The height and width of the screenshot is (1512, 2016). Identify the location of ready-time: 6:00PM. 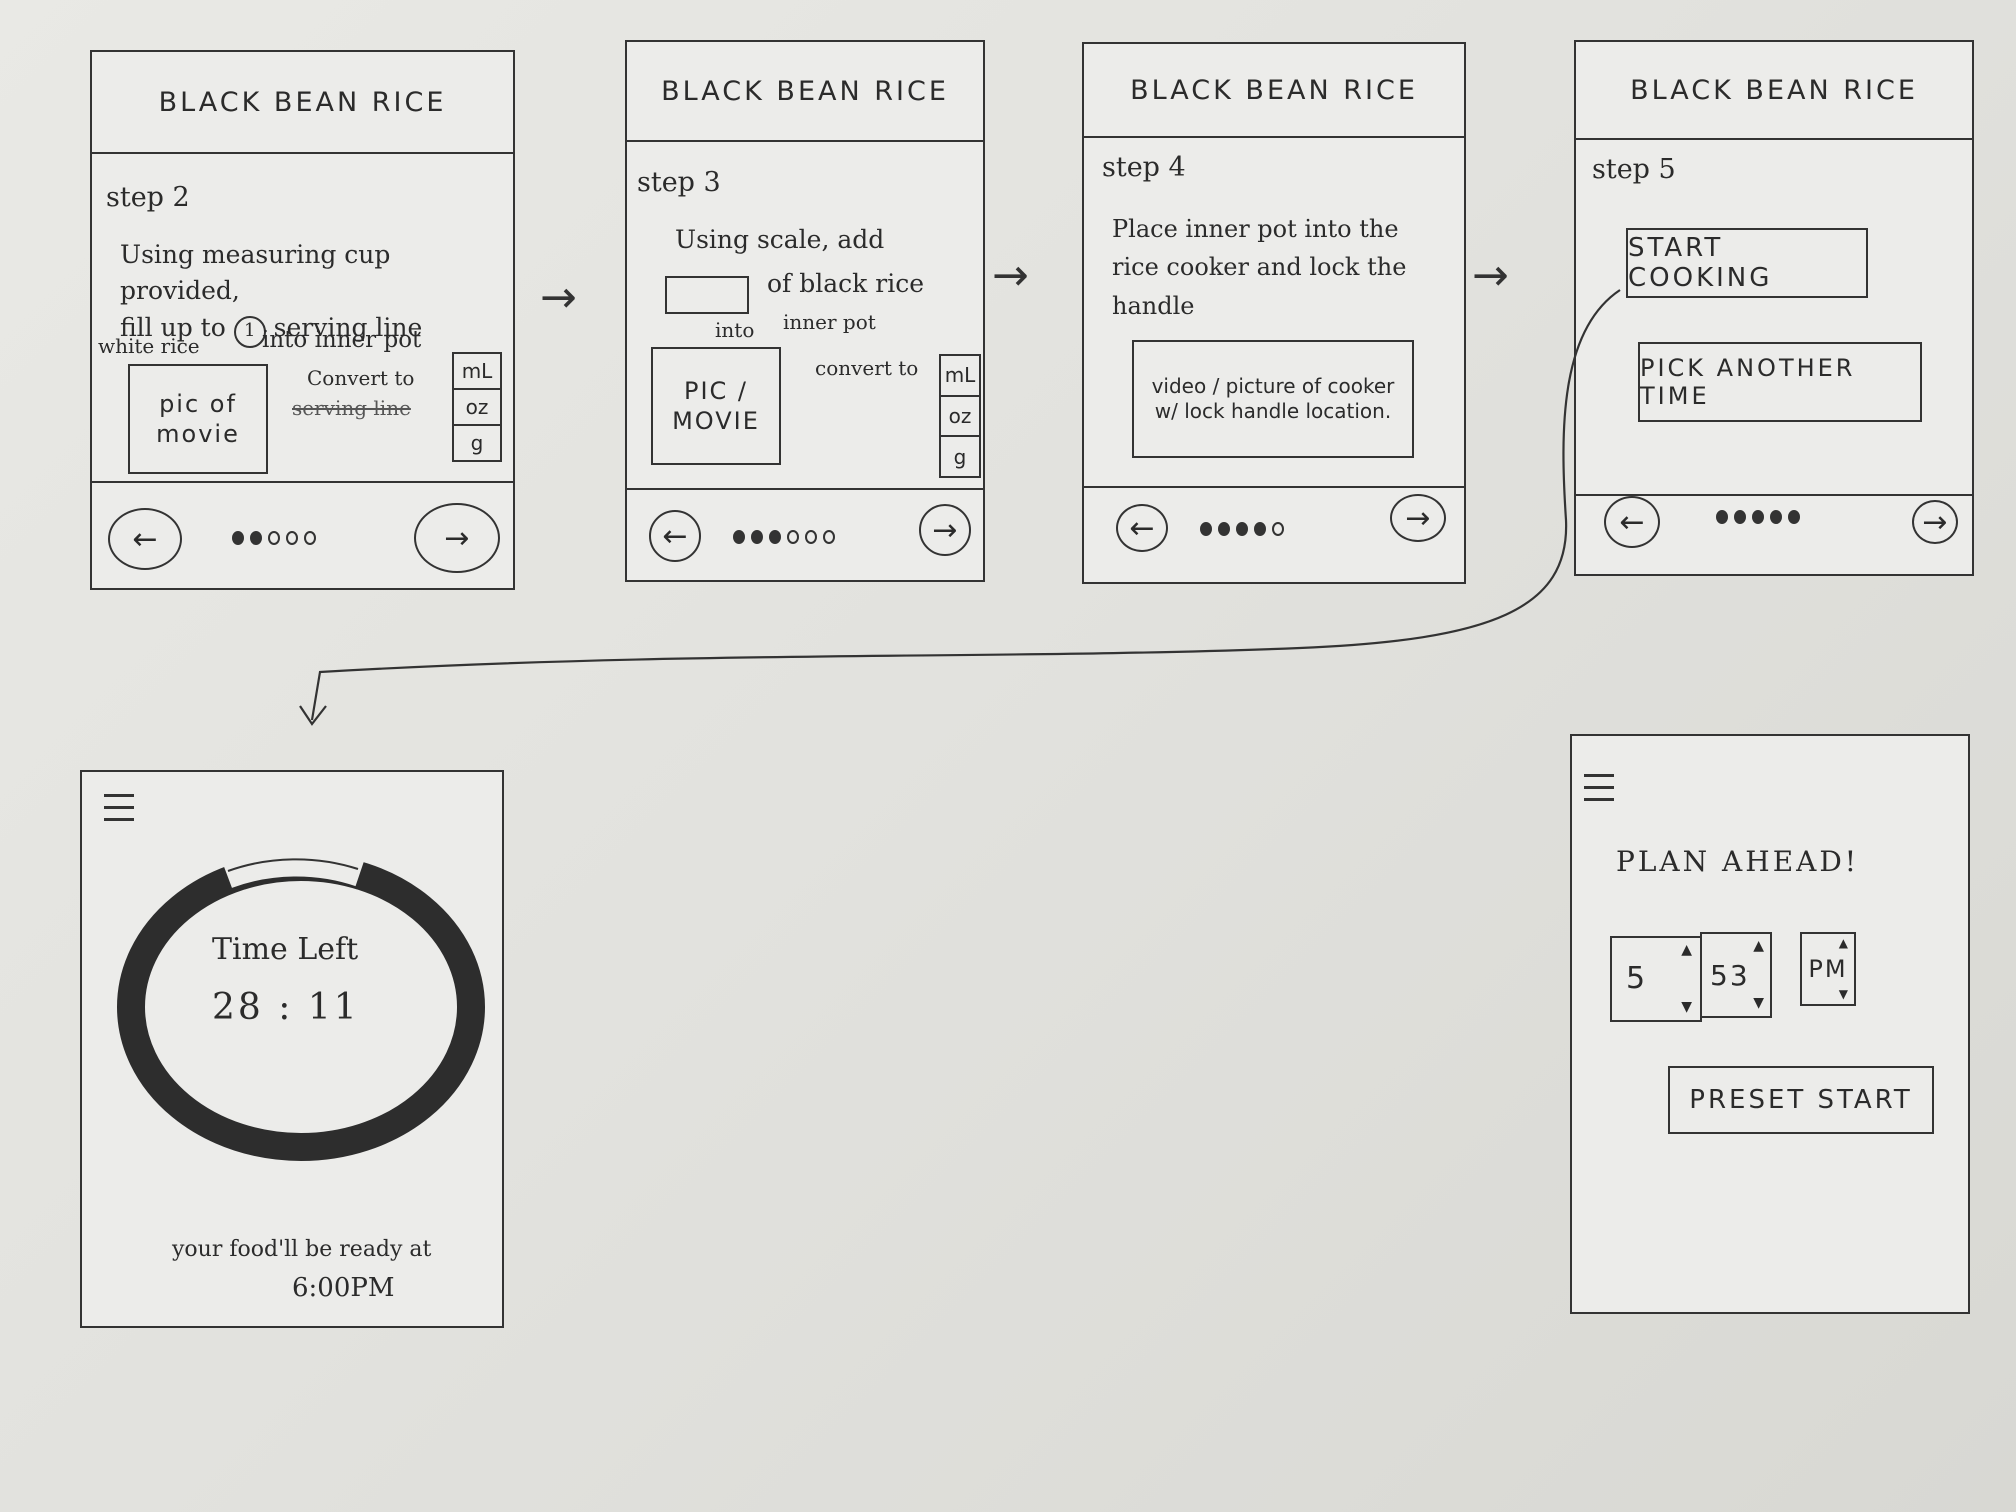
(343, 1288).